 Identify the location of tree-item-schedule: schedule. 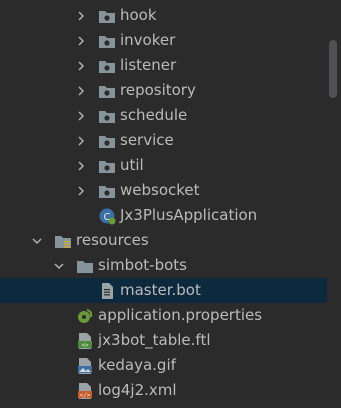
(170, 115).